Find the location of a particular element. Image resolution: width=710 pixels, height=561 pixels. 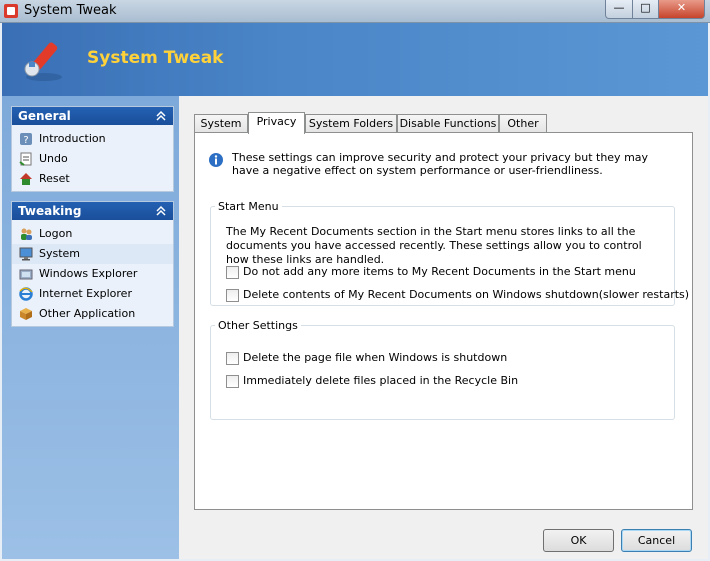

group-title: General is located at coordinates (44, 116).